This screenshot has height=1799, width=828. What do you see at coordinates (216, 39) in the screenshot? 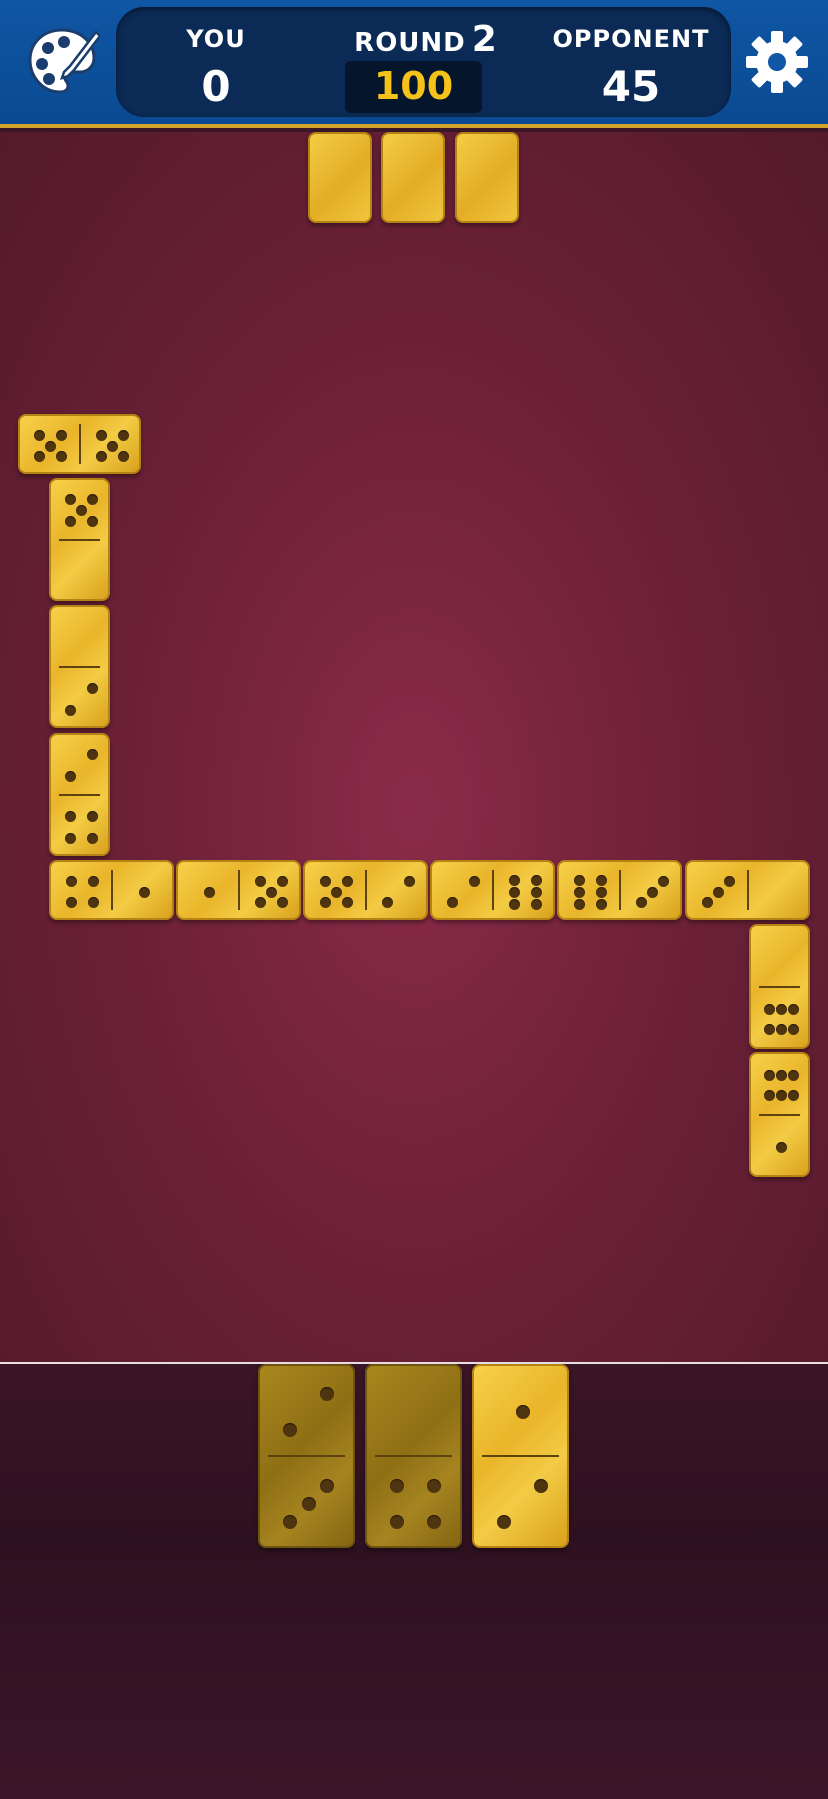
I see `you-label: YOU` at bounding box center [216, 39].